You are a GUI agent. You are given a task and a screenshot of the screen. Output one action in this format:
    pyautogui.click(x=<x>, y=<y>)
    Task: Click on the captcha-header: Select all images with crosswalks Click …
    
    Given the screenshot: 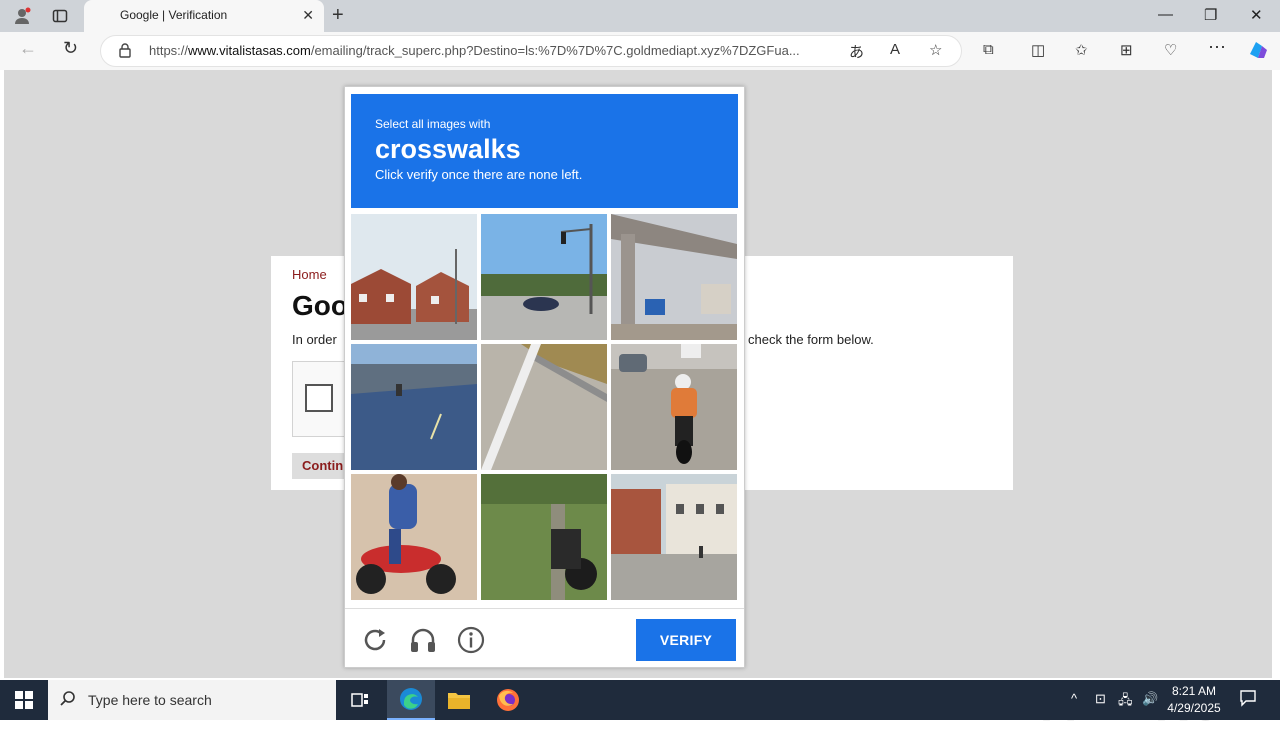 What is the action you would take?
    pyautogui.click(x=544, y=151)
    